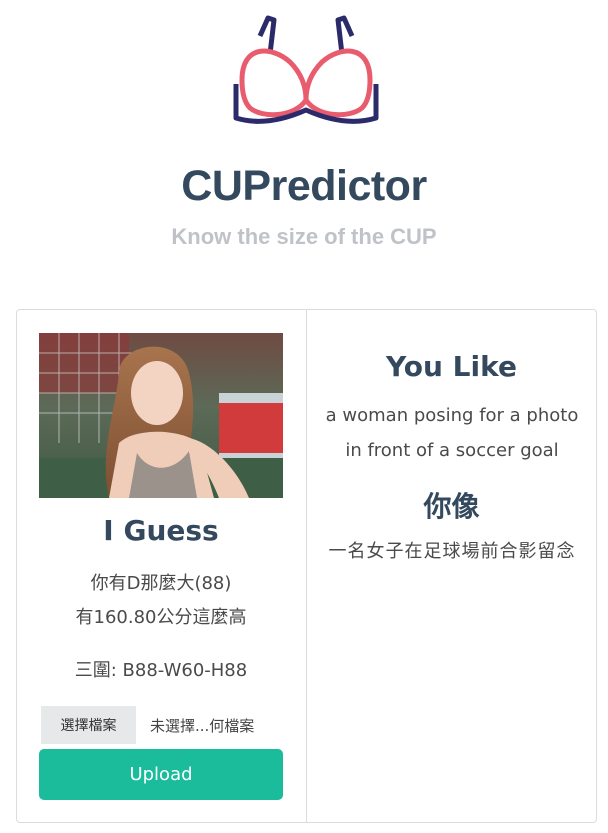 Image resolution: width=608 pixels, height=833 pixels. What do you see at coordinates (306, 72) in the screenshot?
I see `bra-icon` at bounding box center [306, 72].